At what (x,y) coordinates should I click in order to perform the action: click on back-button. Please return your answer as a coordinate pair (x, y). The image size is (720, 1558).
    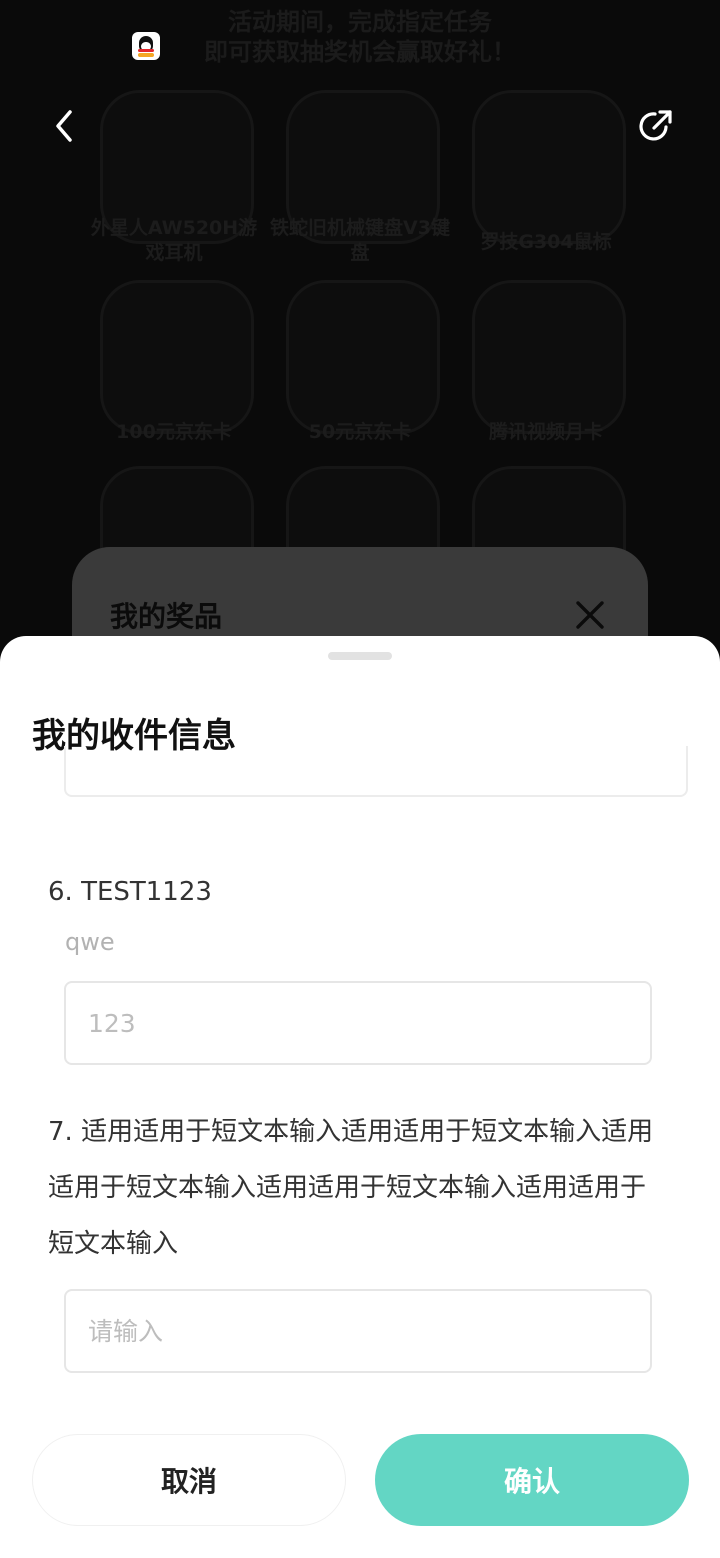
    Looking at the image, I should click on (64, 126).